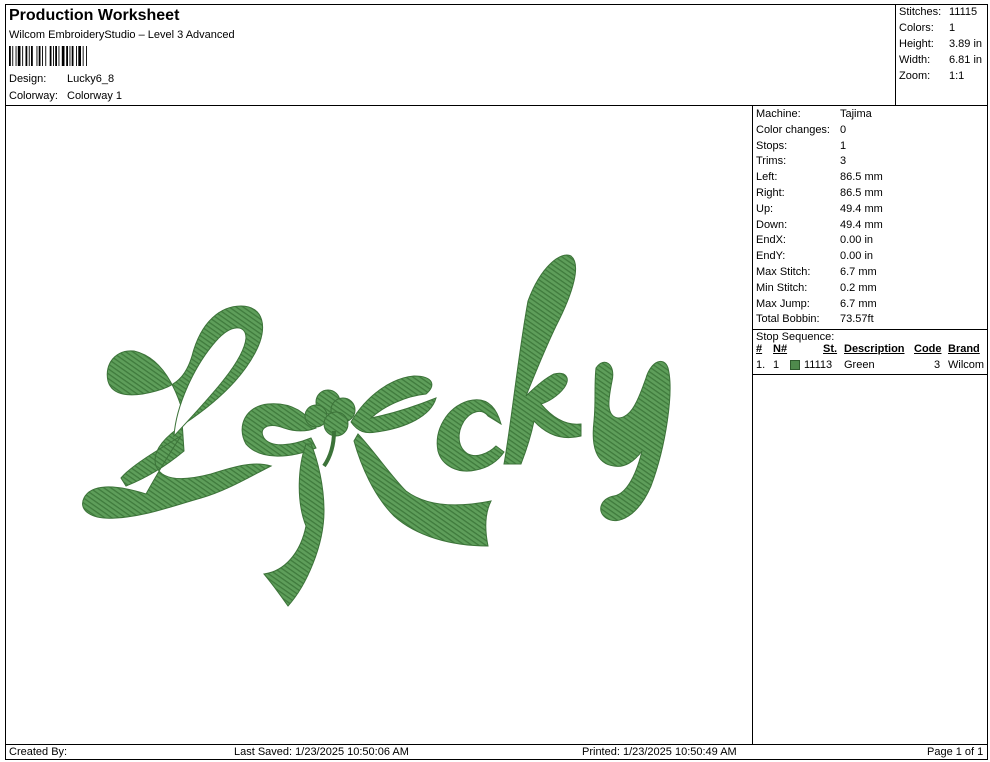  I want to click on machine-info-label: Machine:, so click(778, 114).